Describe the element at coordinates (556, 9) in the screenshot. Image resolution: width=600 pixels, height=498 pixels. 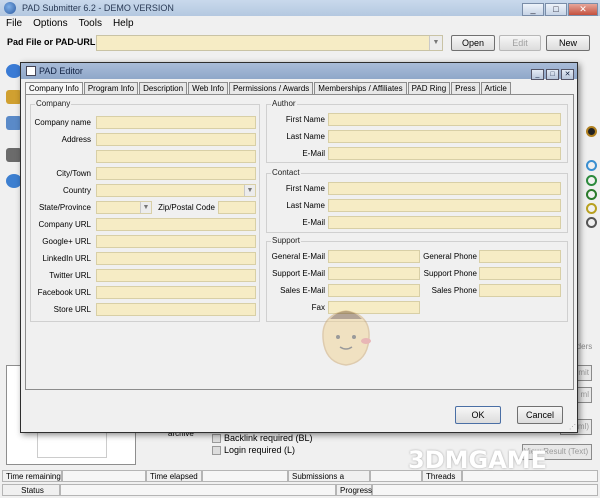
I see `maximize-button: □` at that location.